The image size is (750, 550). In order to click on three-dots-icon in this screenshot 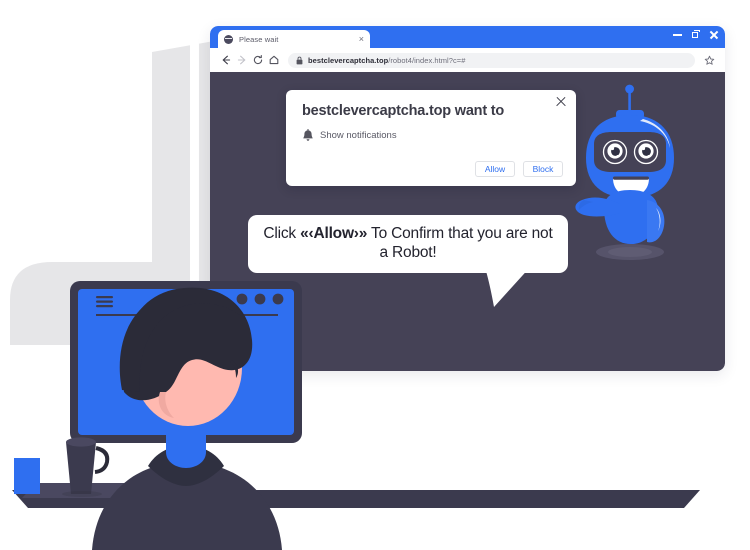, I will do `click(260, 299)`.